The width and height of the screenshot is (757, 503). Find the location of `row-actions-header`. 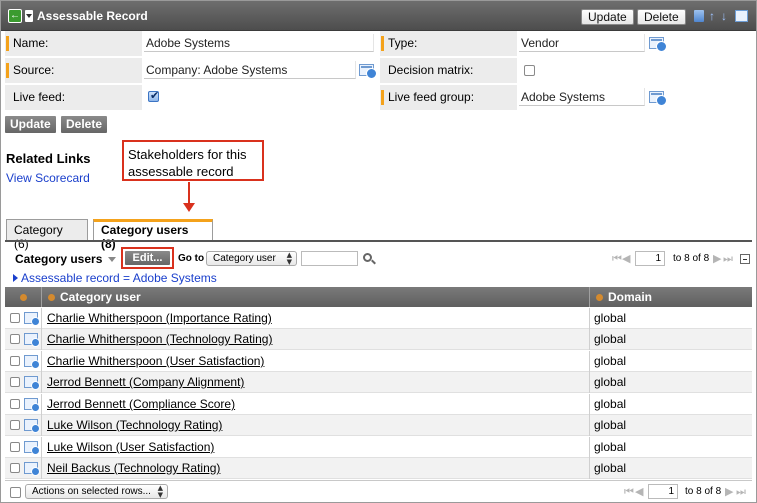

row-actions-header is located at coordinates (23, 297).